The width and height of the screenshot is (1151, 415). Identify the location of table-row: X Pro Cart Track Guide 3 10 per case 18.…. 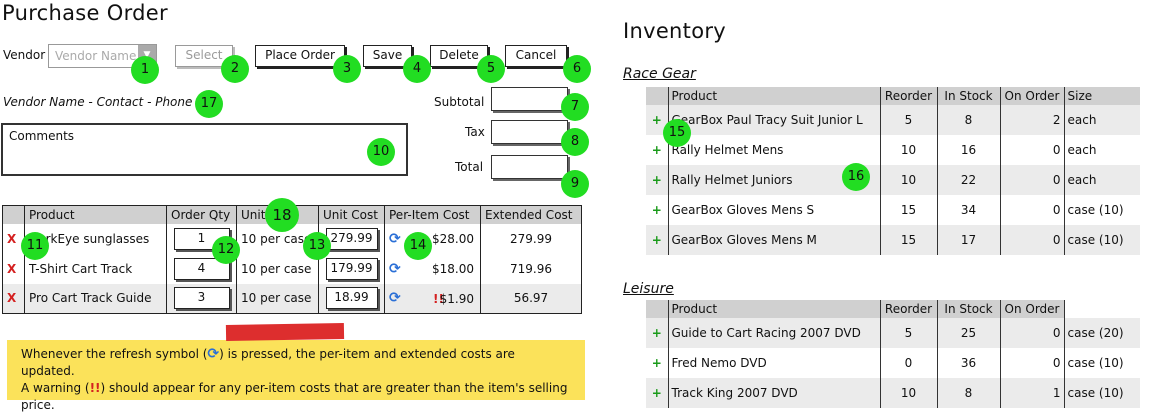
(292, 298).